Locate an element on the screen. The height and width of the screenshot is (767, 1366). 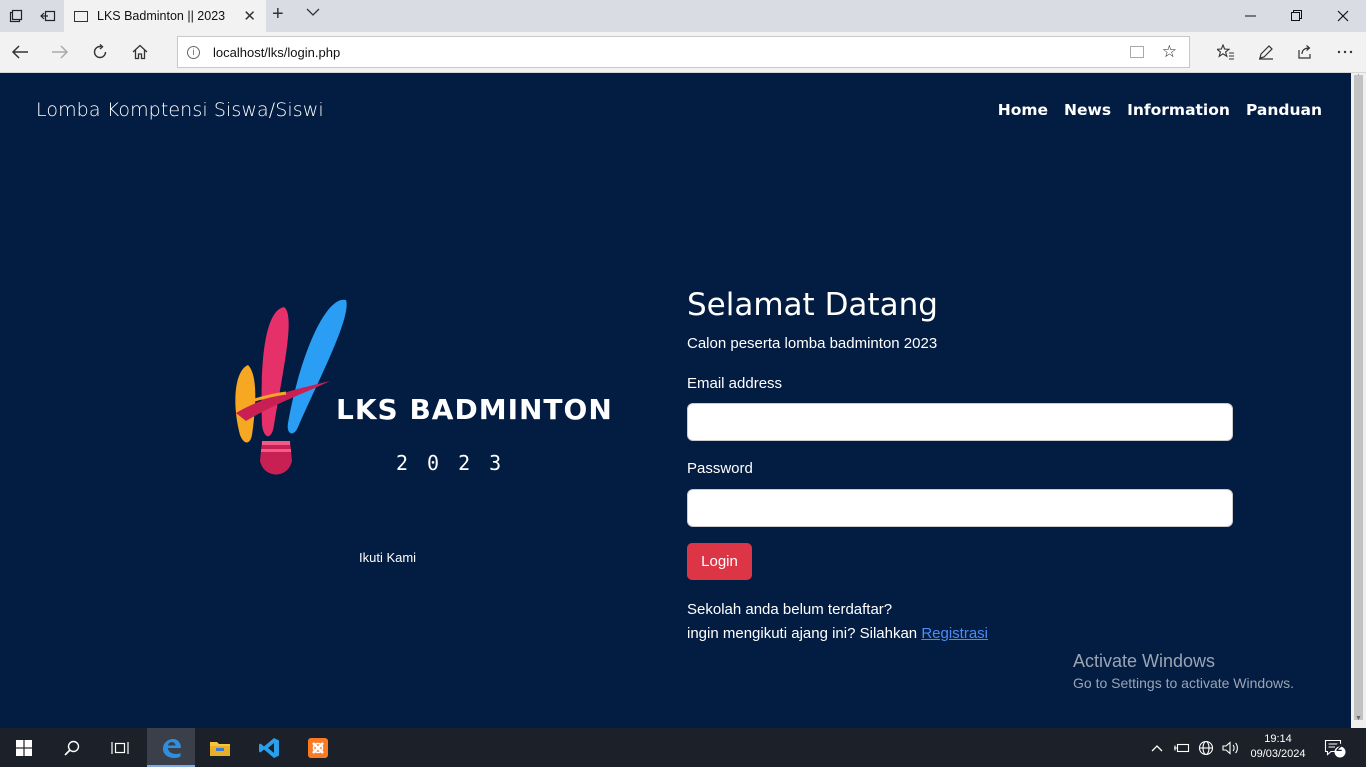
nav-home: Home is located at coordinates (1023, 110).